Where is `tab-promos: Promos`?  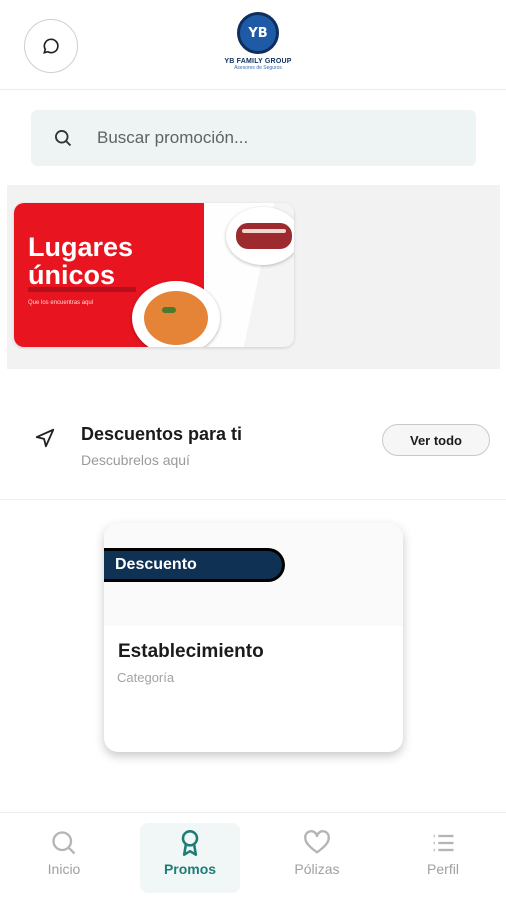
tab-promos: Promos is located at coordinates (190, 858).